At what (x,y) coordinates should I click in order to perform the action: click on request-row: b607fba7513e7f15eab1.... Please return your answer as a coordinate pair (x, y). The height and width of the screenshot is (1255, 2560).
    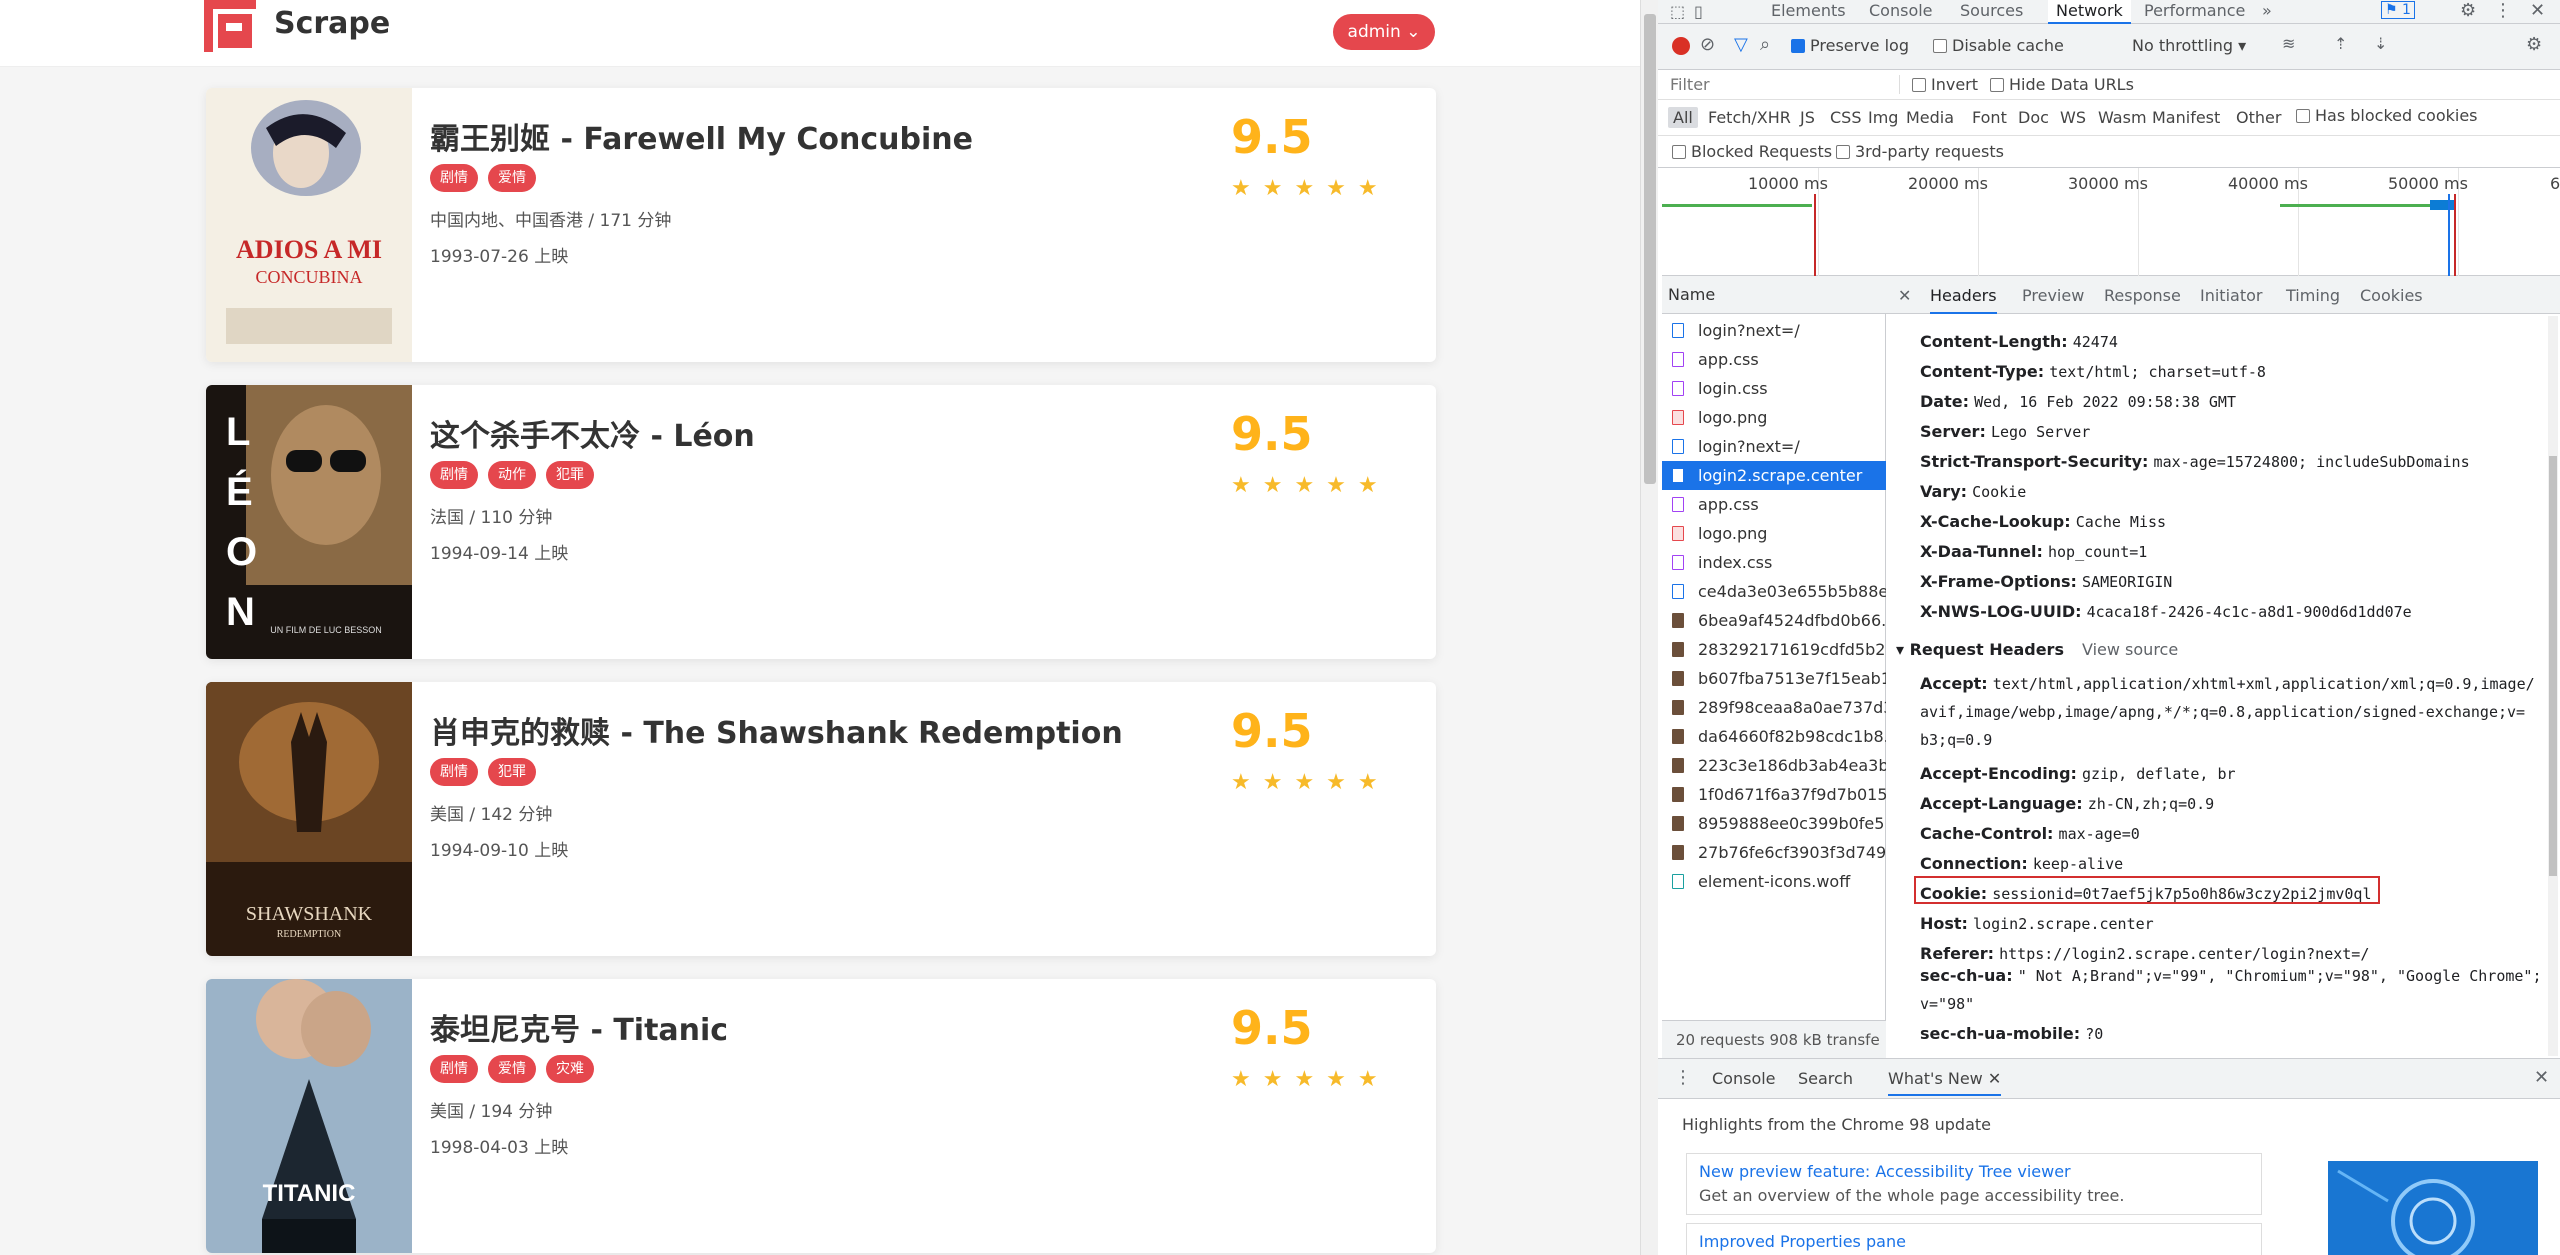
    Looking at the image, I should click on (1774, 678).